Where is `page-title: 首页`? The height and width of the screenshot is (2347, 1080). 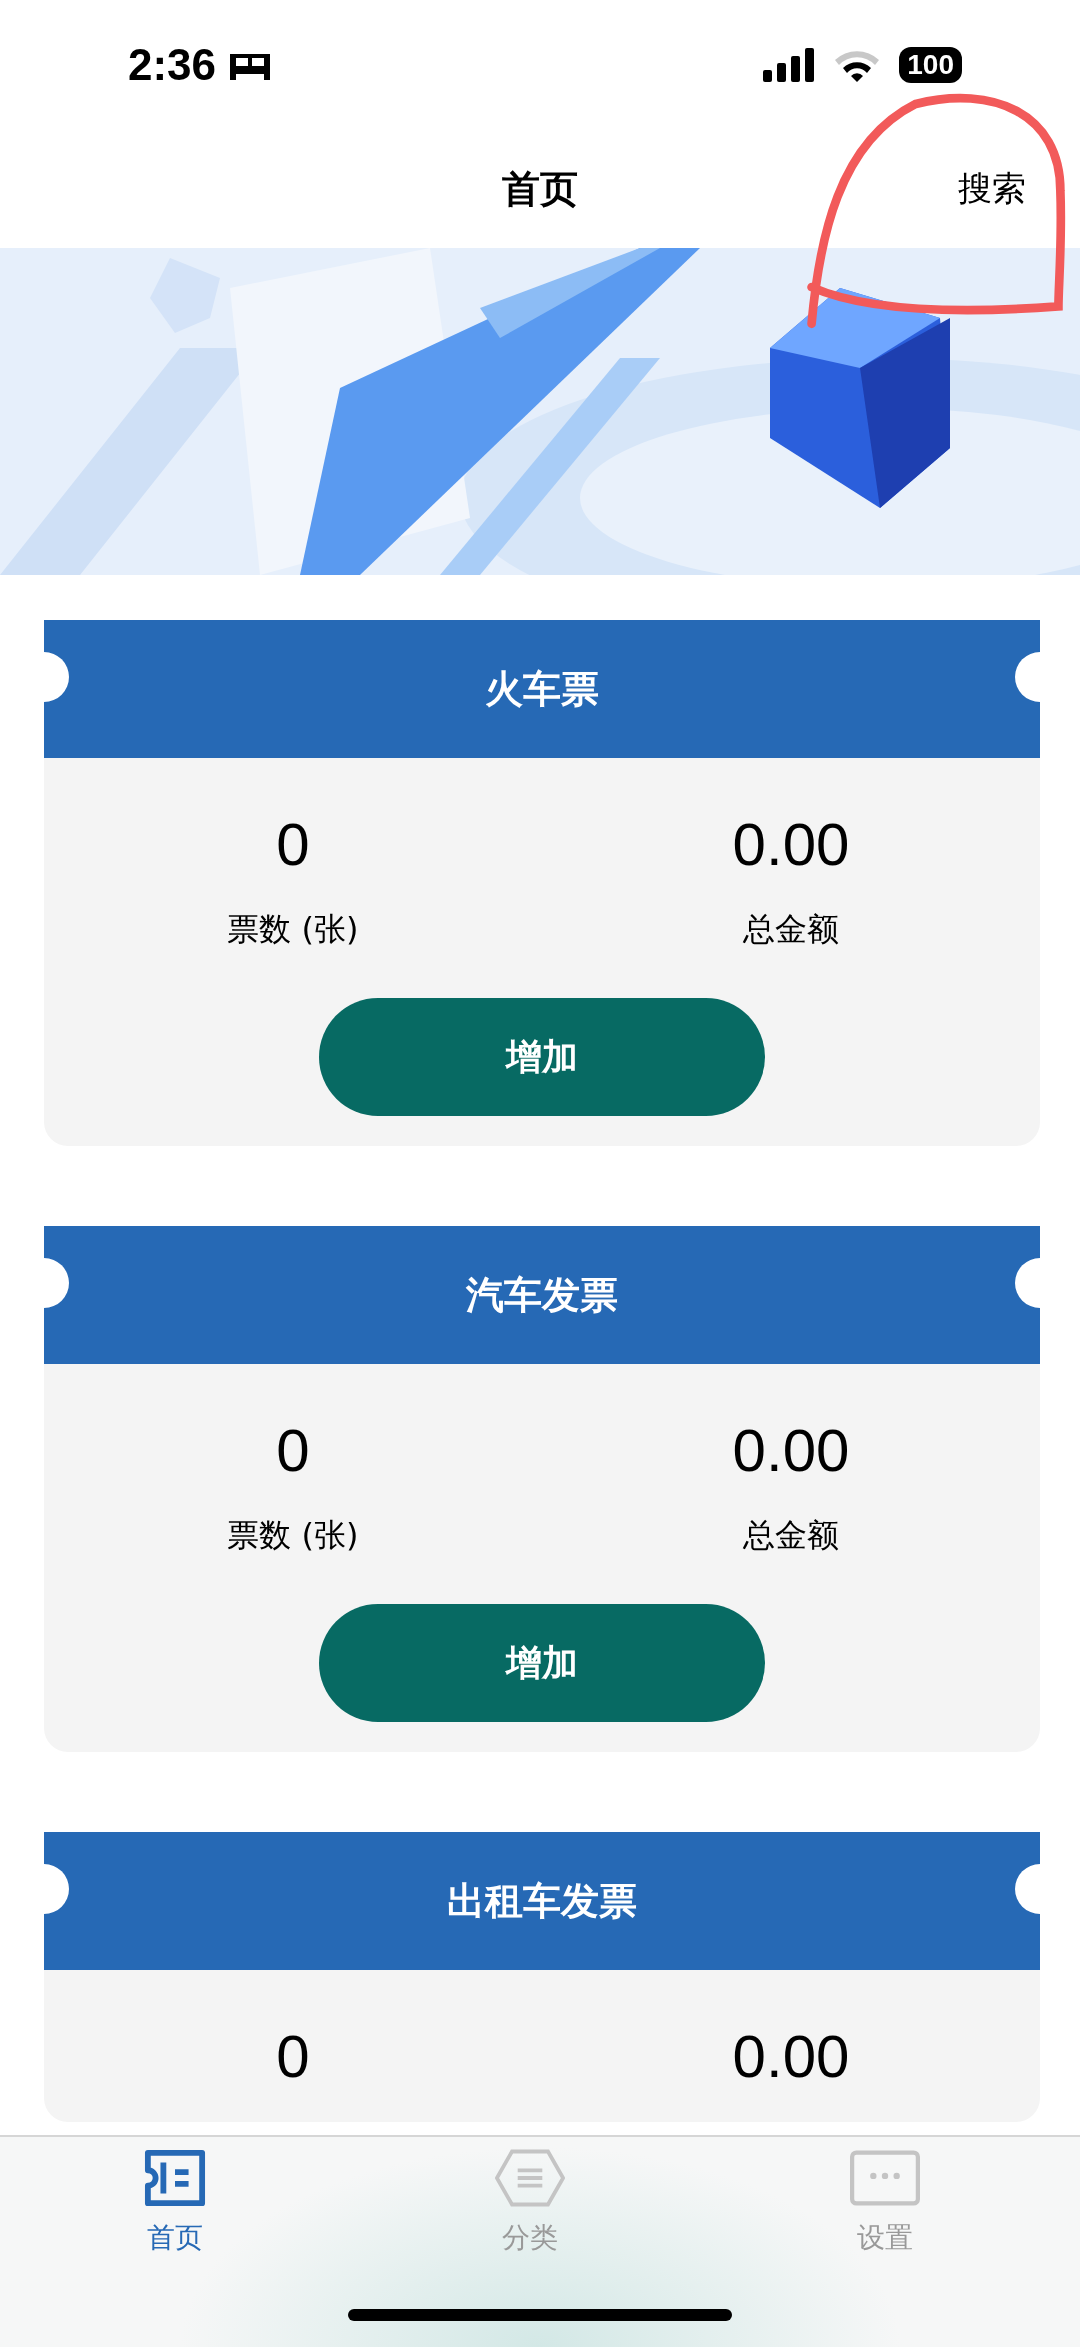 page-title: 首页 is located at coordinates (540, 189).